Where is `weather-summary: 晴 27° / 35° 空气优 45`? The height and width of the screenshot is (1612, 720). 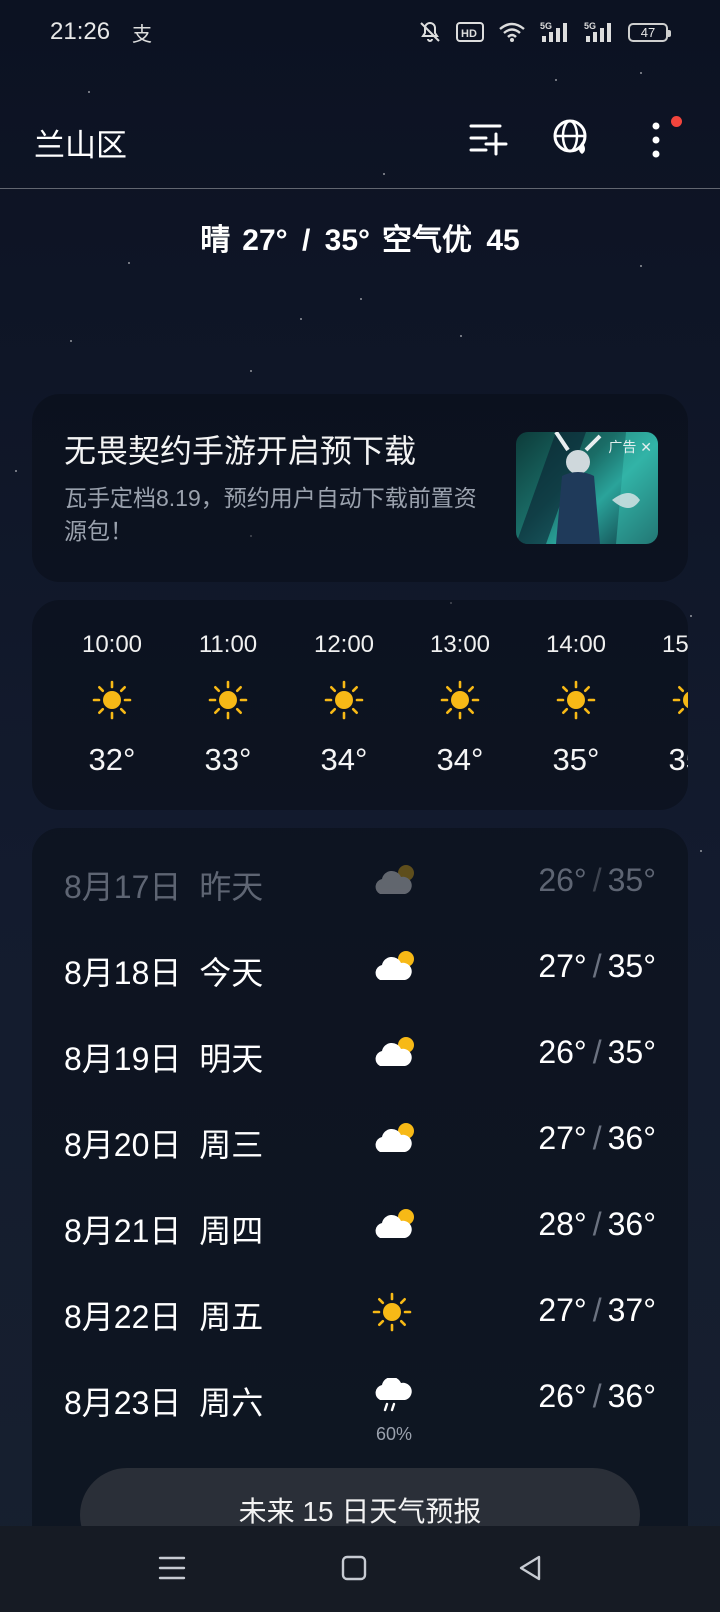 weather-summary: 晴 27° / 35° 空气优 45 is located at coordinates (360, 237).